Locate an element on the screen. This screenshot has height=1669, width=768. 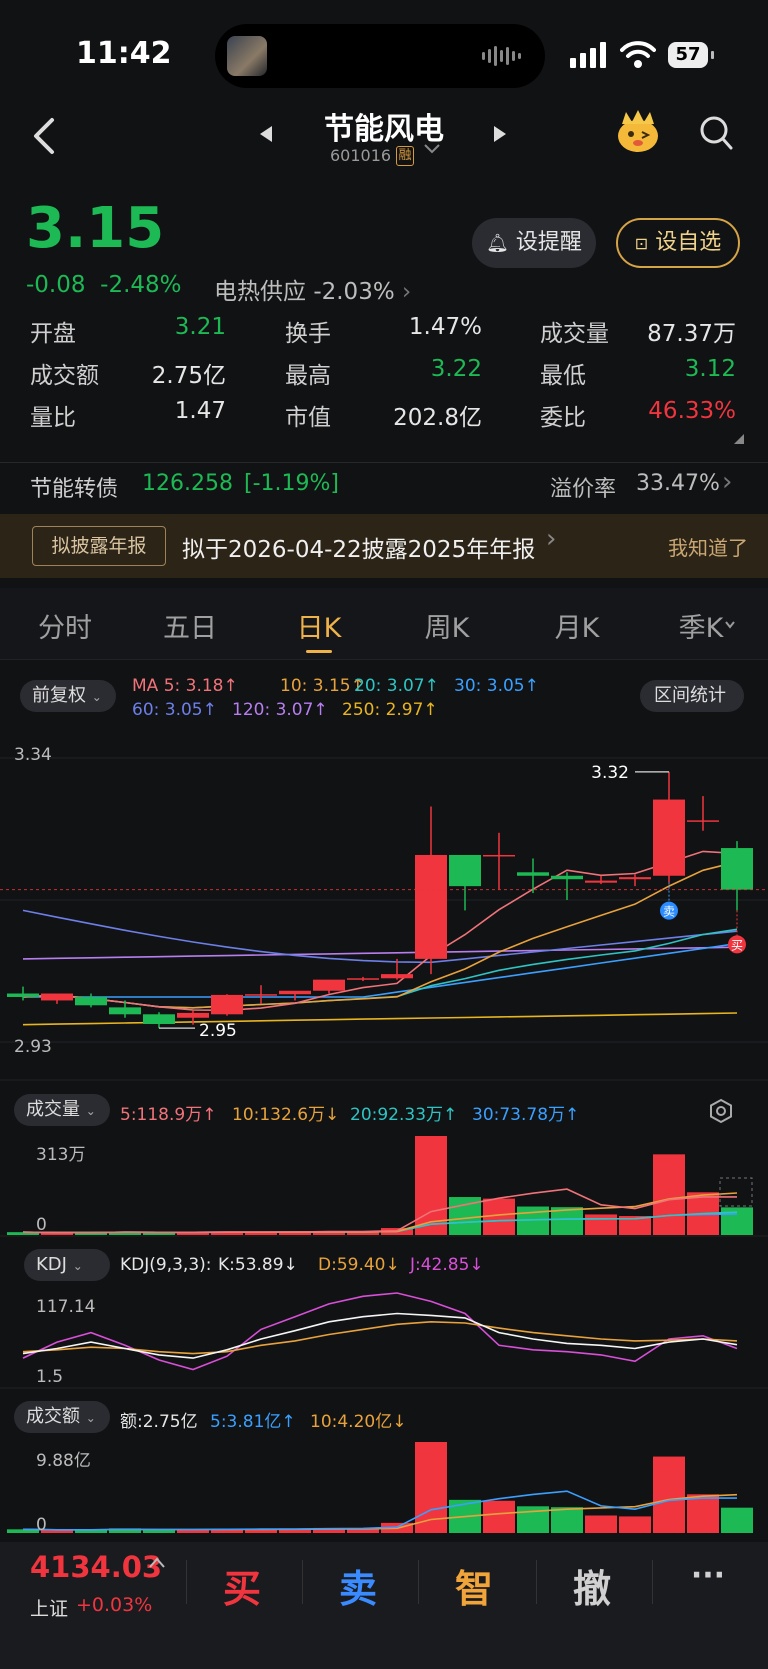
smart-button: 智 is located at coordinates (474, 1585).